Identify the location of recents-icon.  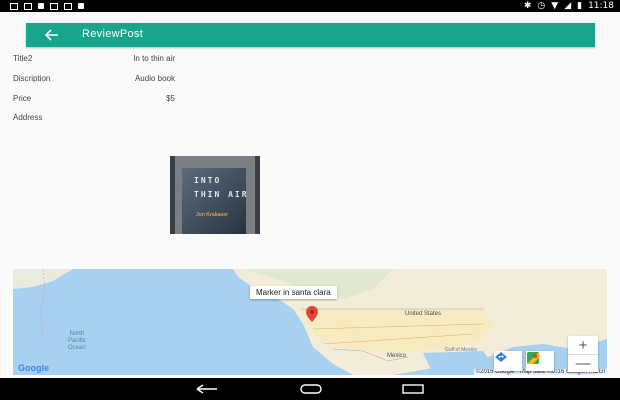
(413, 389).